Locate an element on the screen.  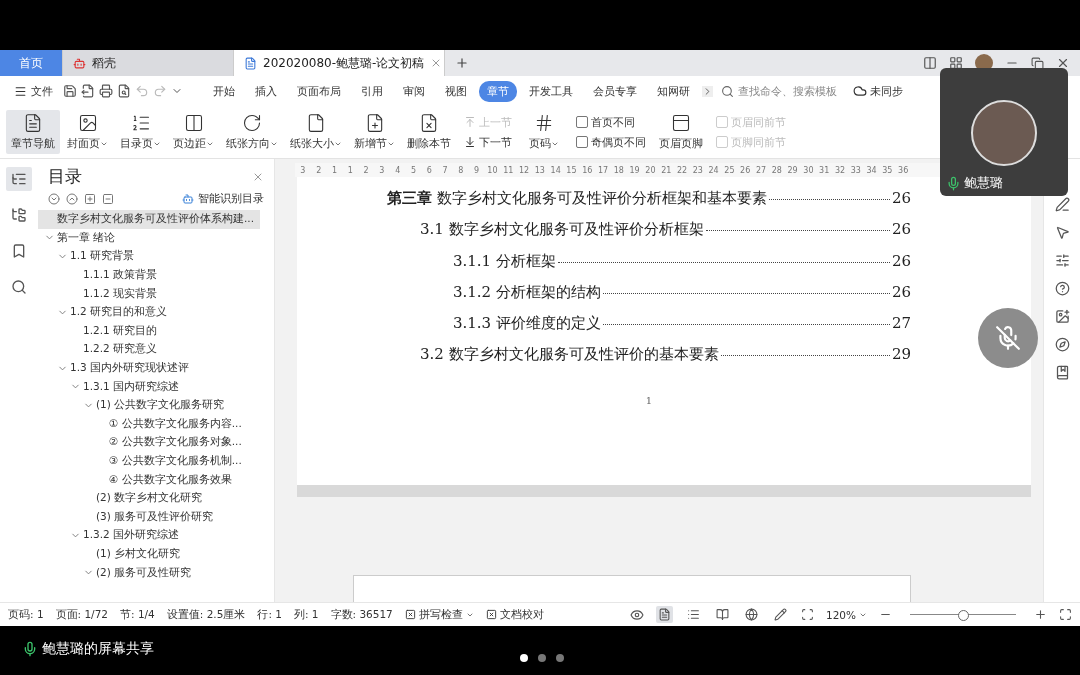
toc-item: 第一章 绪论 is located at coordinates (149, 238).